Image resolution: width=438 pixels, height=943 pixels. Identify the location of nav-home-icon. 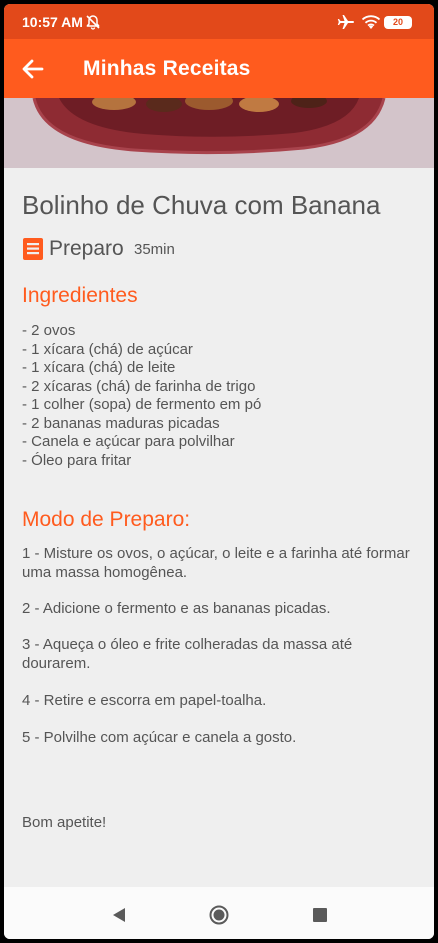
(219, 915).